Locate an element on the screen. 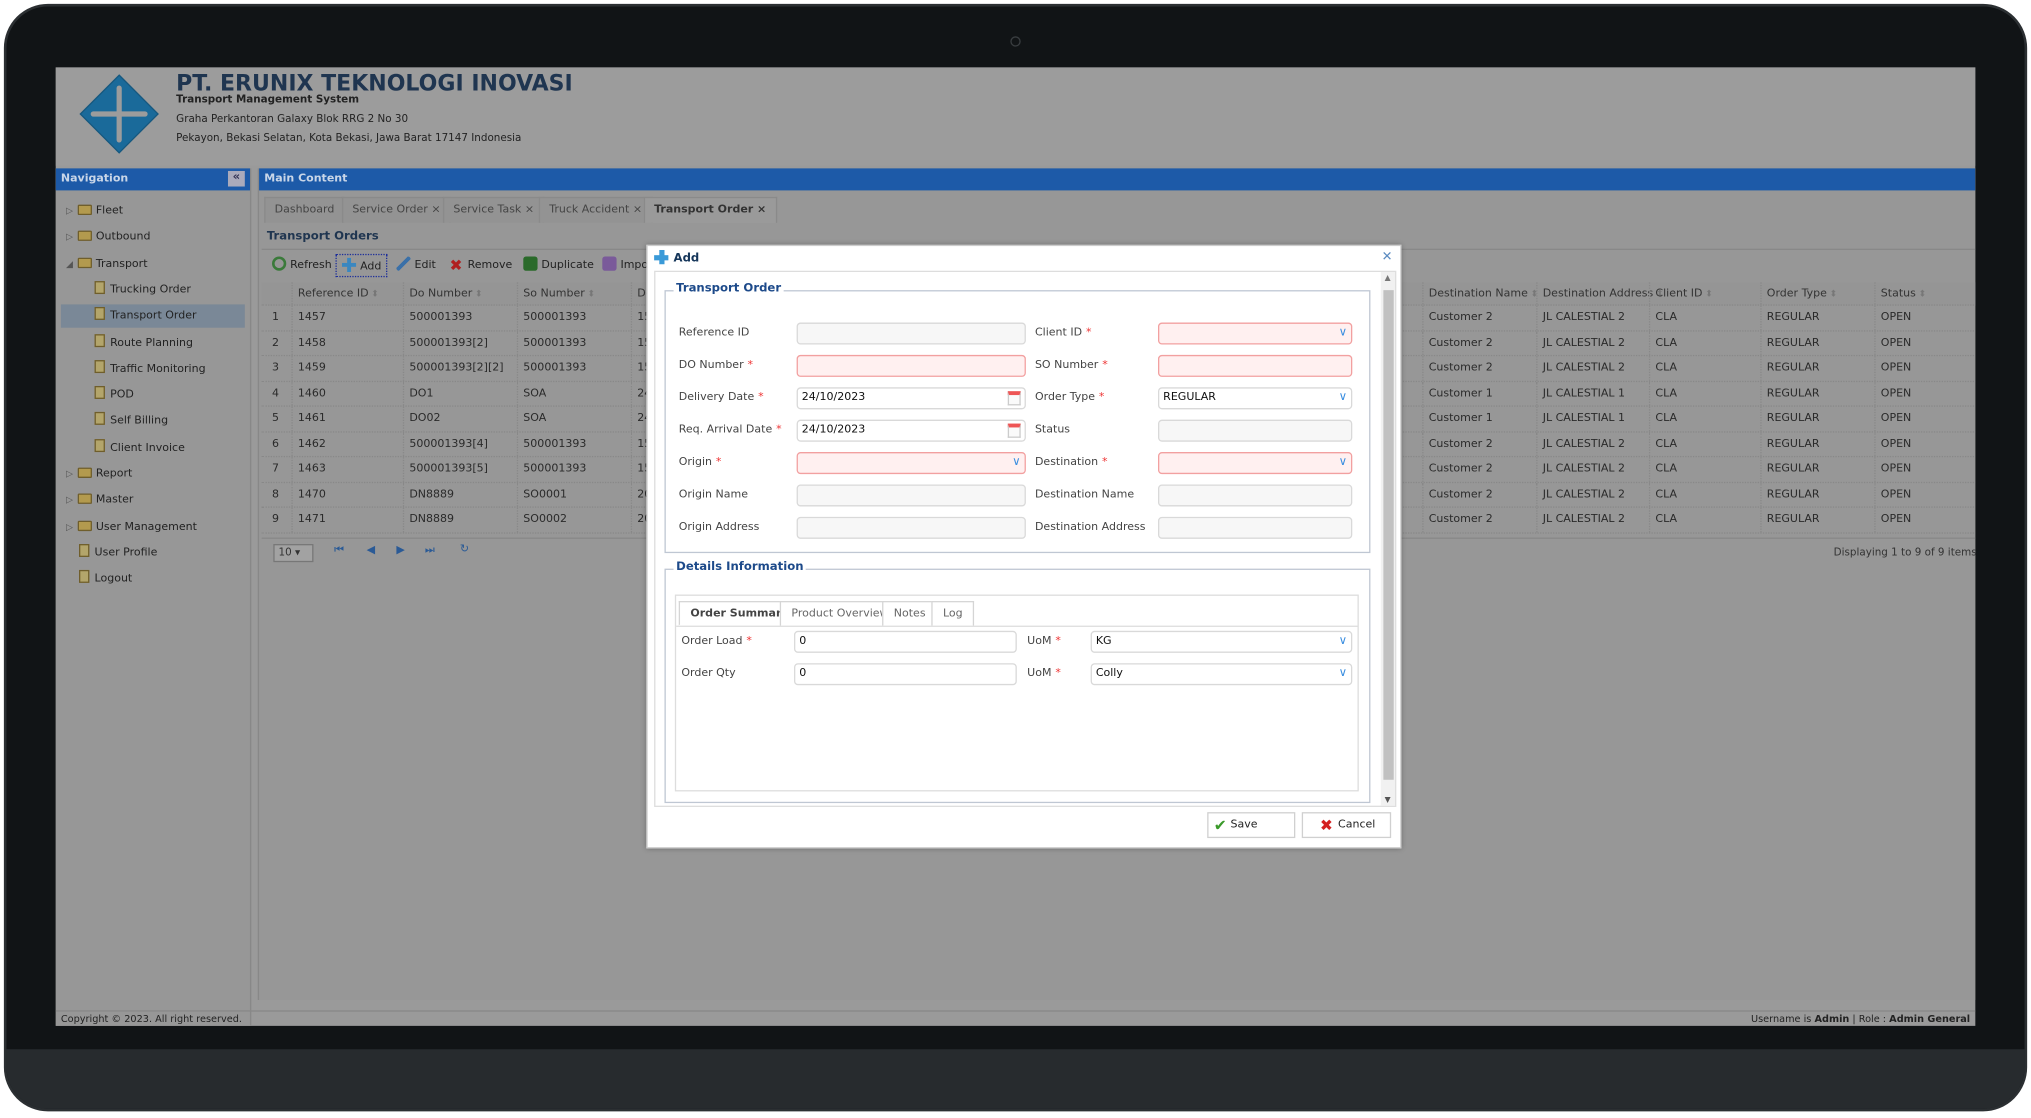  sidebar-item-pod: POD is located at coordinates (153, 395).